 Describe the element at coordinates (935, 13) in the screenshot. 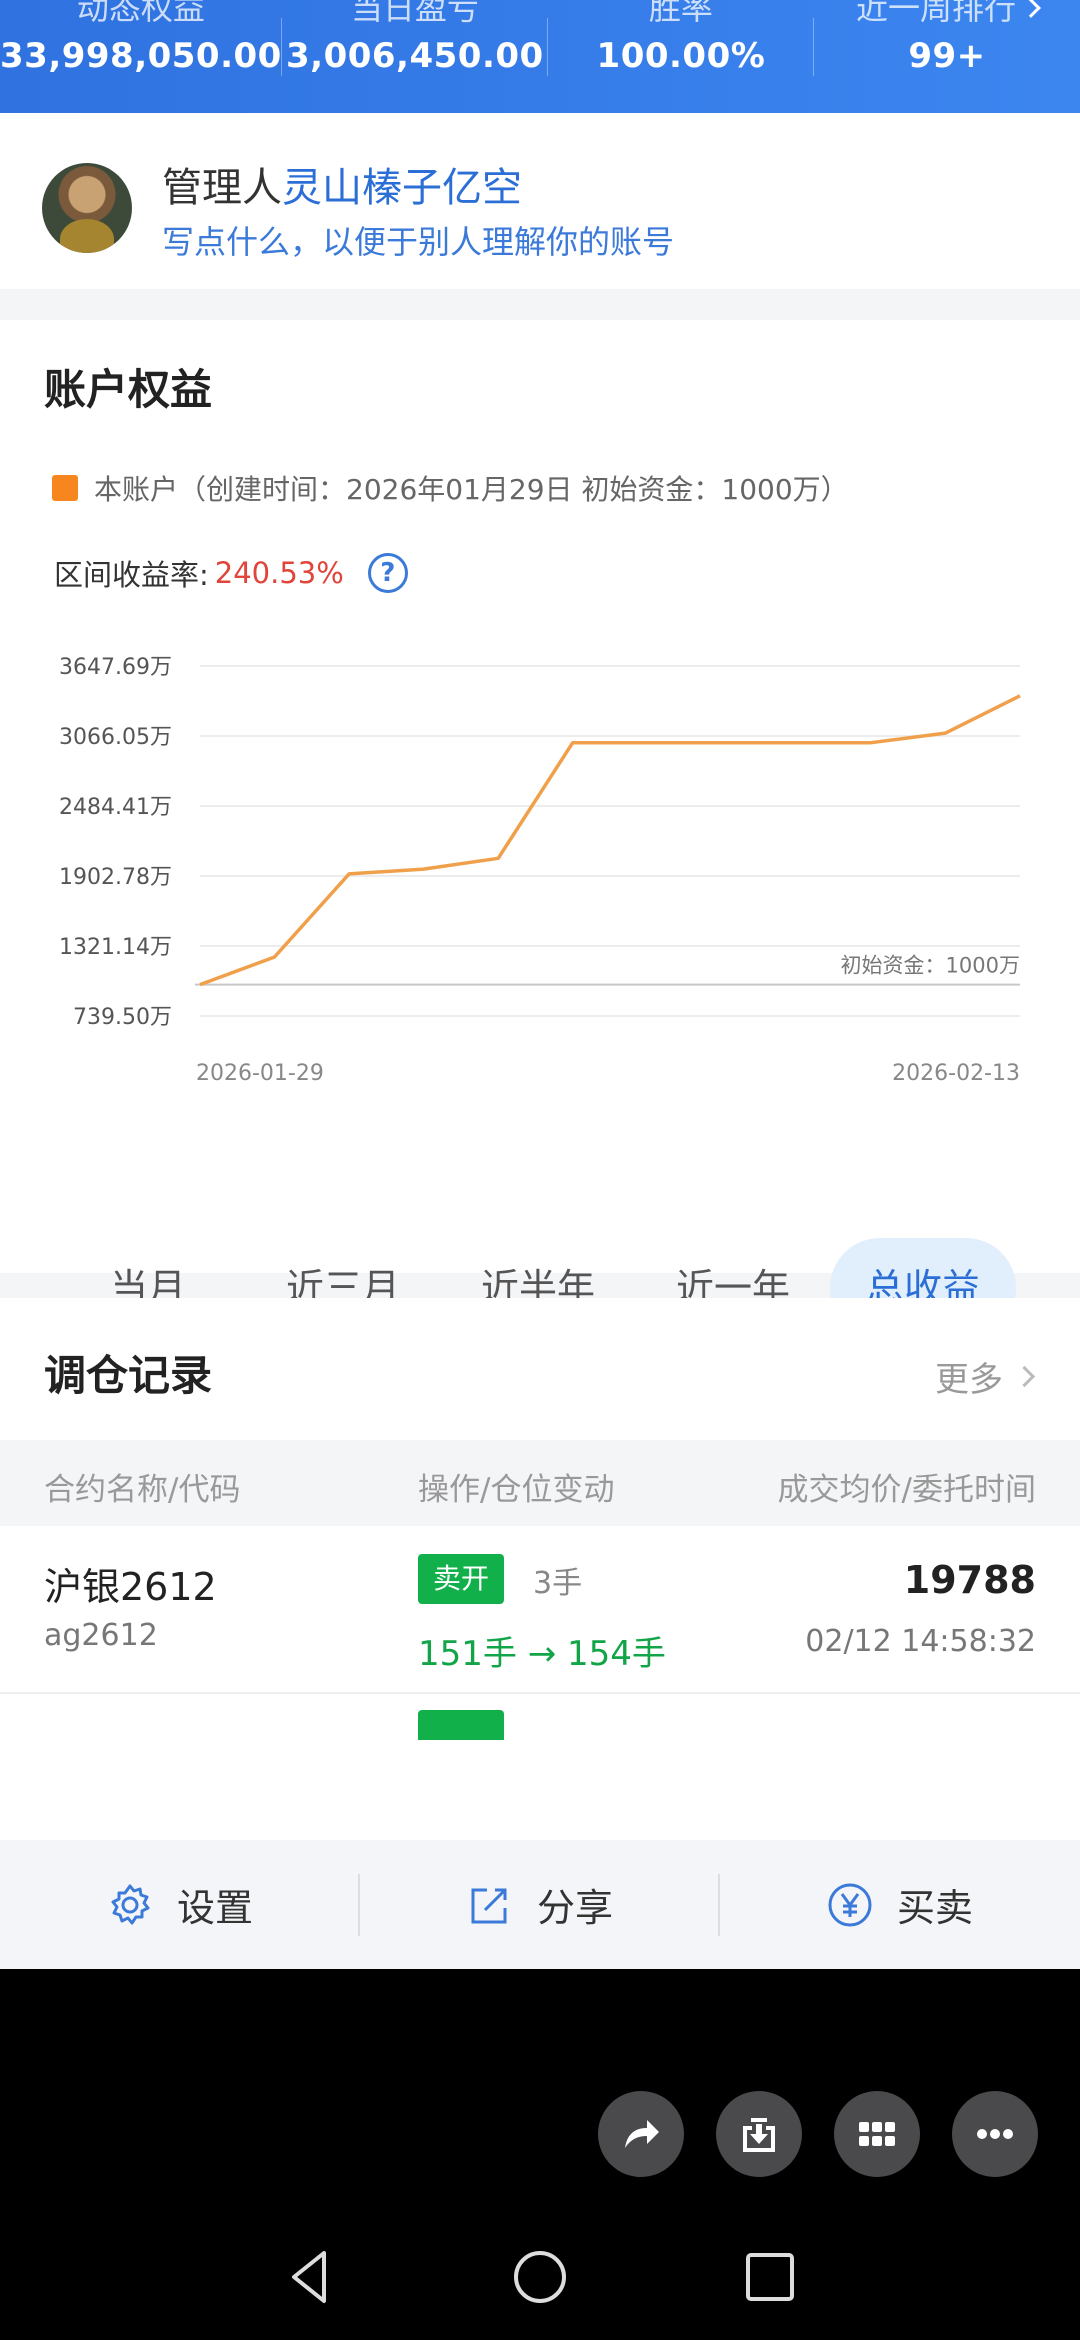

I see `rank-label: 近一周排行` at that location.